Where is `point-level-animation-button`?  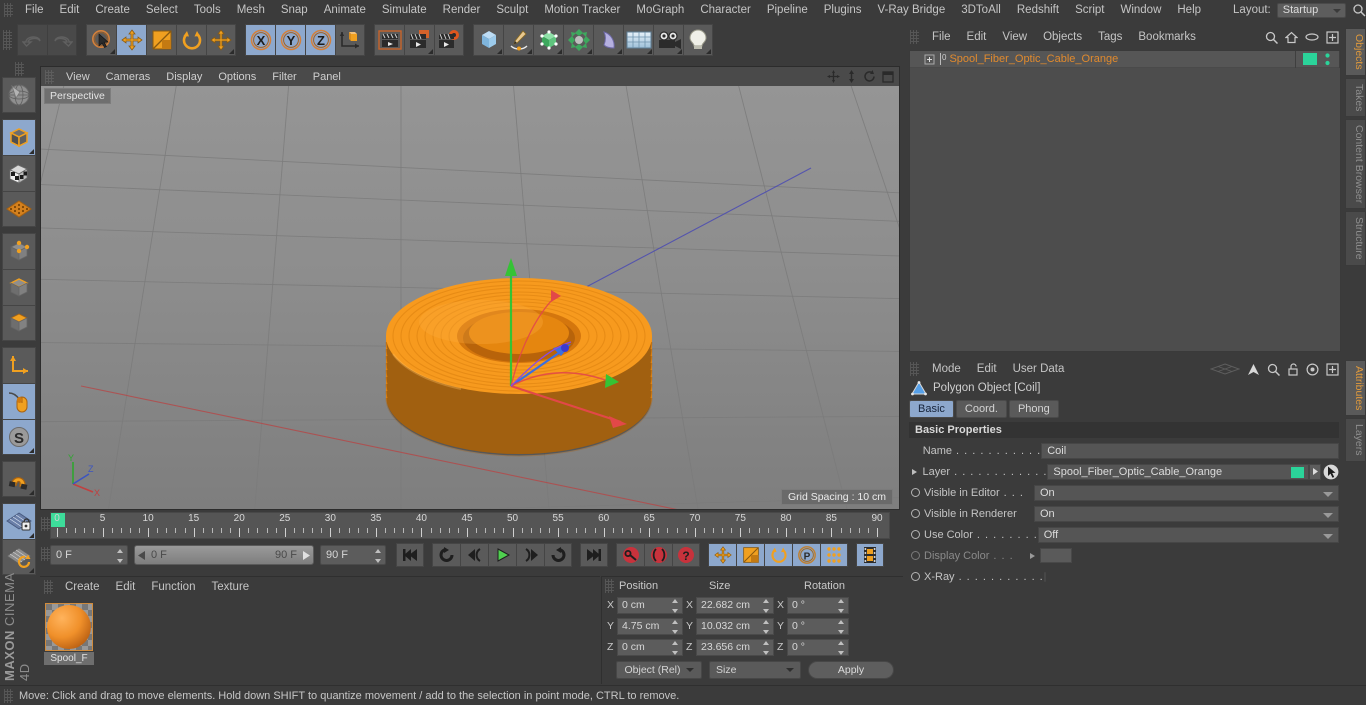
point-level-animation-button is located at coordinates (834, 555).